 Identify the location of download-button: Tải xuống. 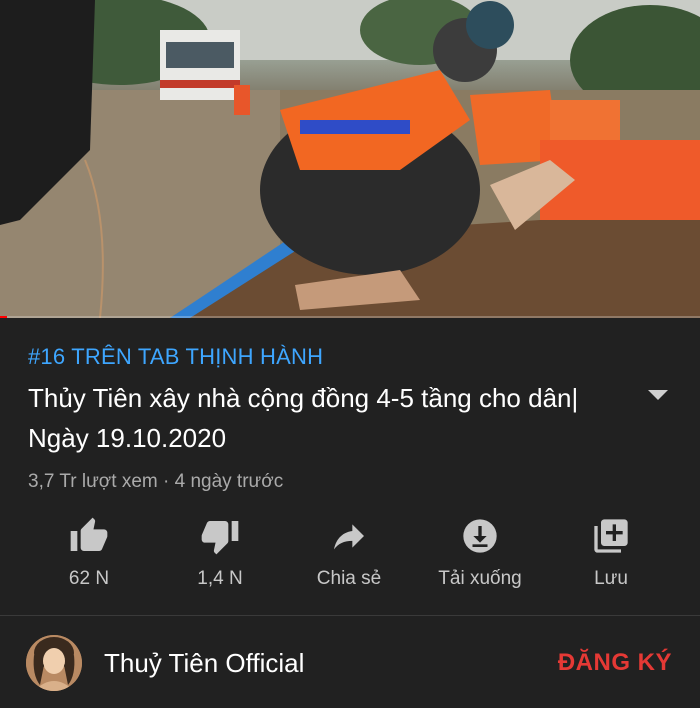
(480, 553).